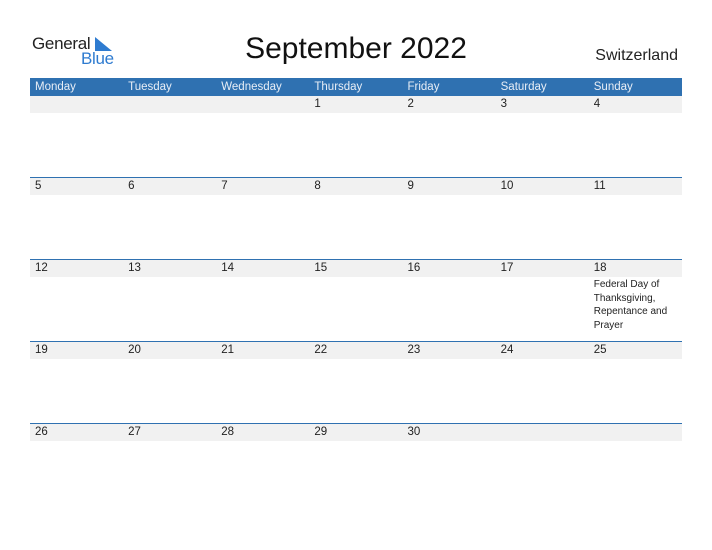 This screenshot has height=550, width=712. What do you see at coordinates (414, 268) in the screenshot?
I see `day-number: 16` at bounding box center [414, 268].